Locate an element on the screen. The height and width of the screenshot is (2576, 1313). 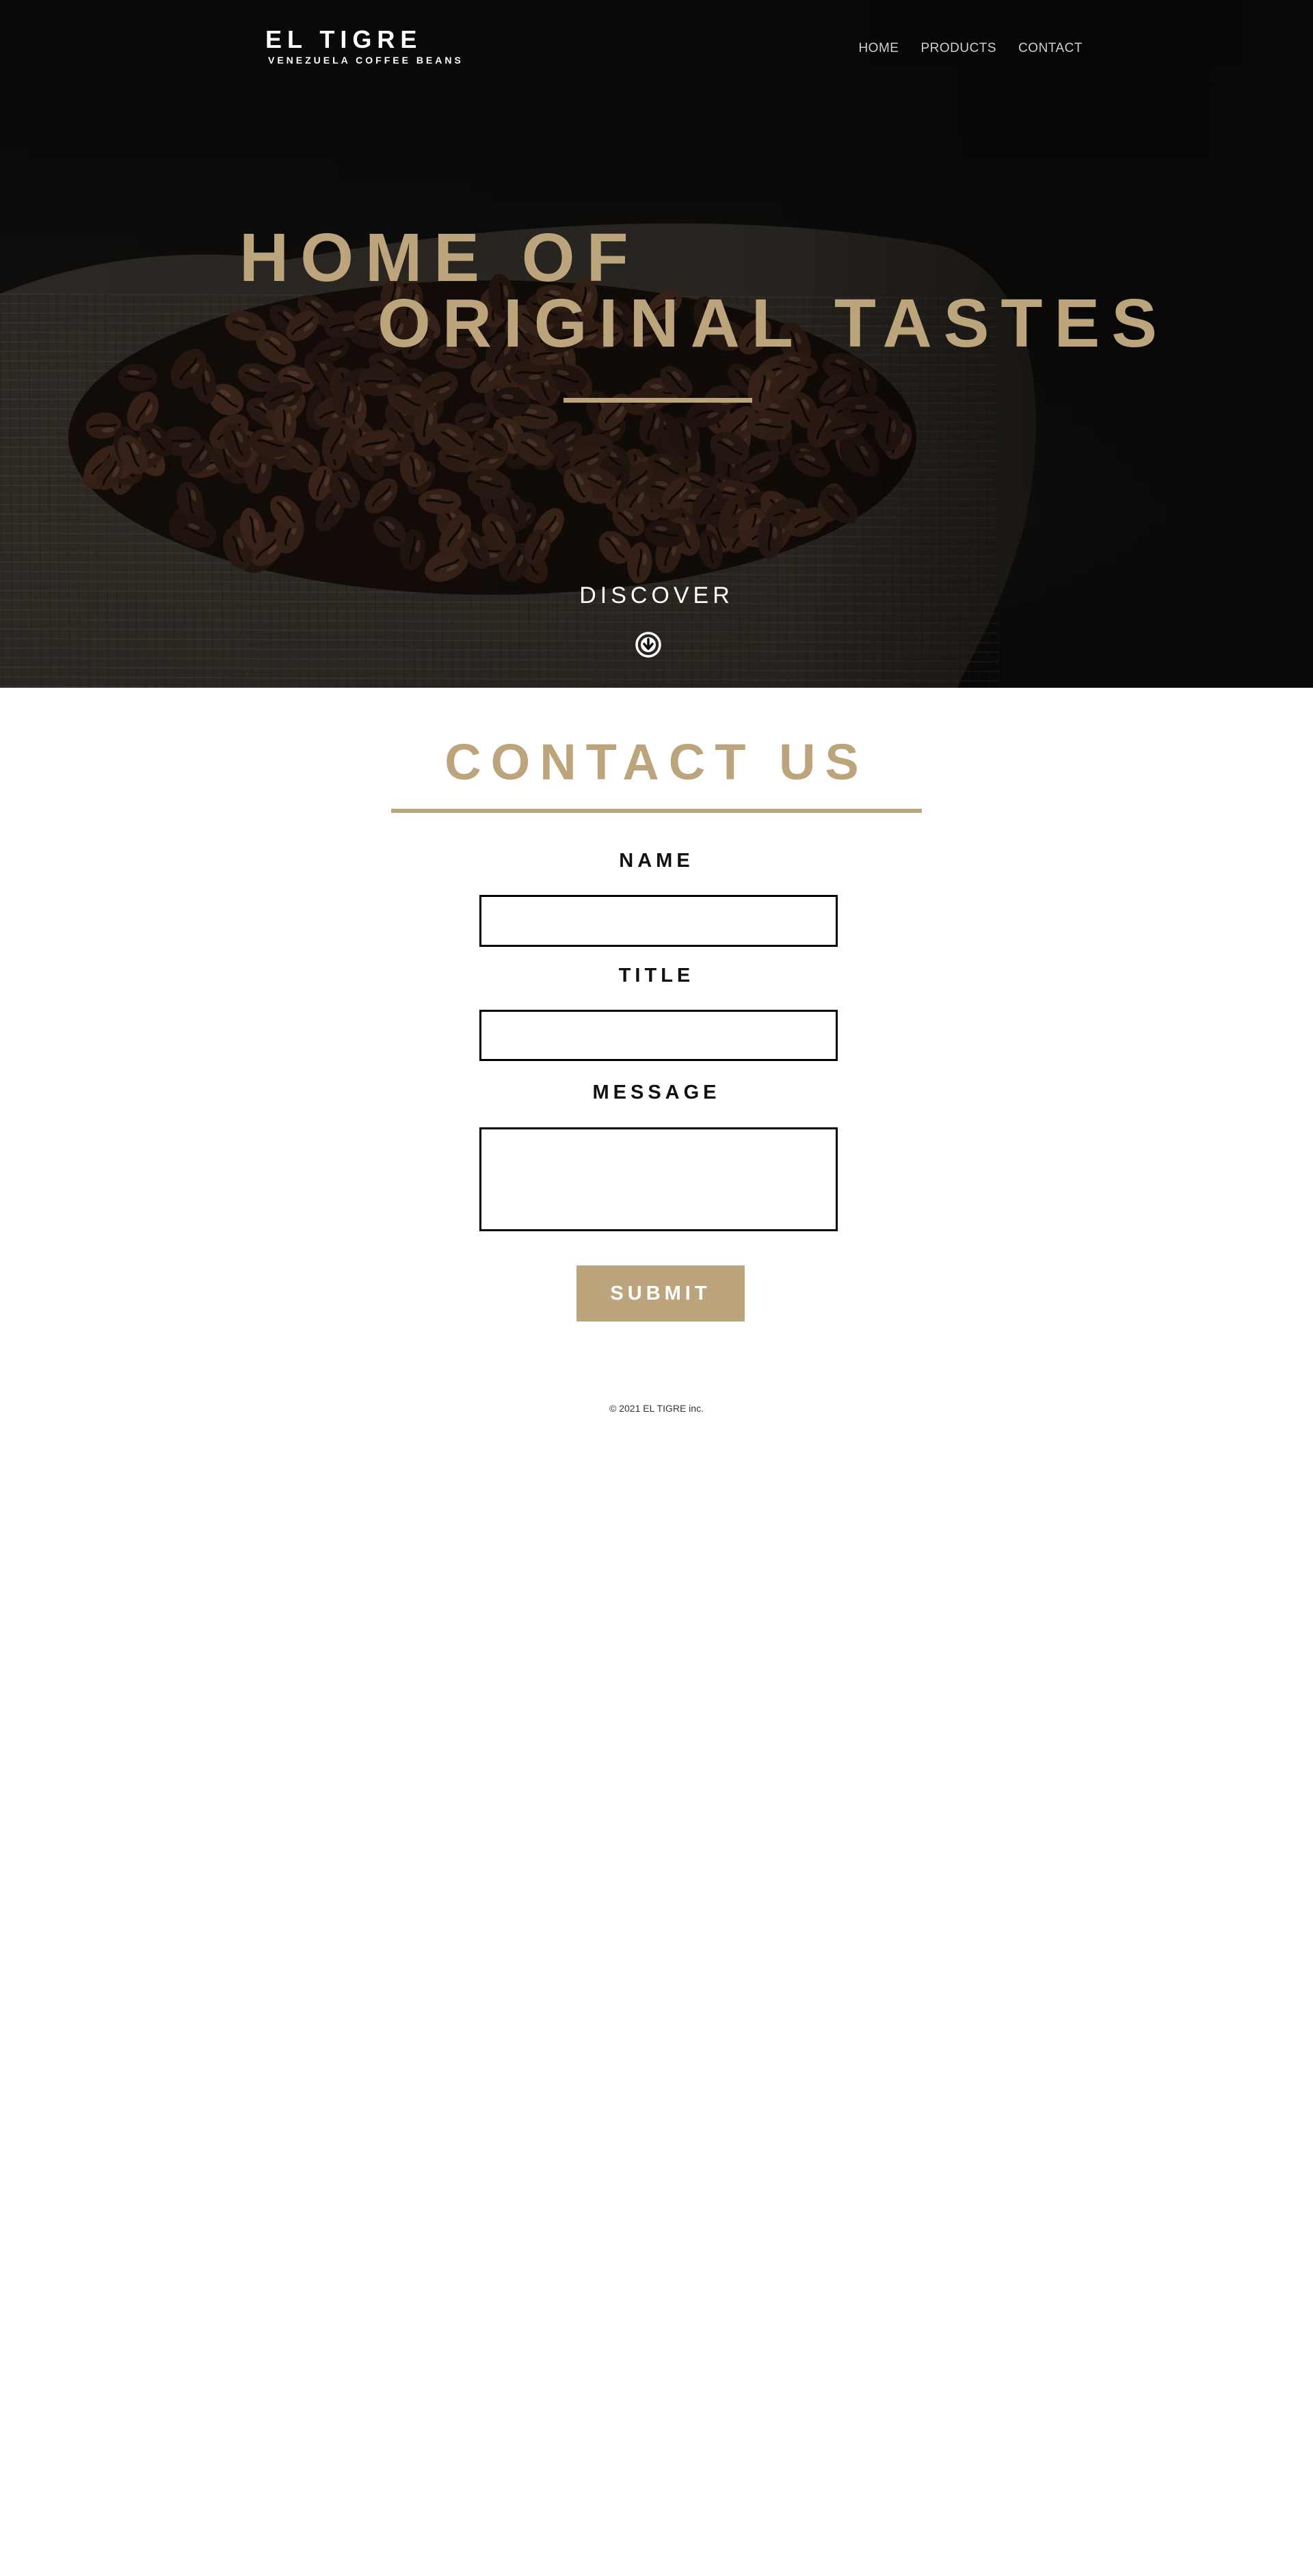
brand-name: EL TIGRE is located at coordinates (344, 39).